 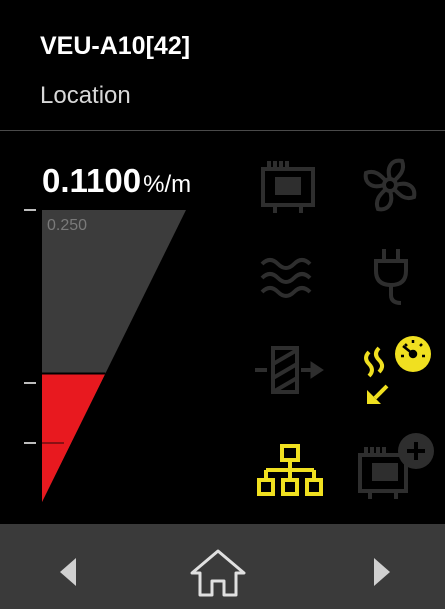 I want to click on footer-nav-bar, so click(x=222, y=566).